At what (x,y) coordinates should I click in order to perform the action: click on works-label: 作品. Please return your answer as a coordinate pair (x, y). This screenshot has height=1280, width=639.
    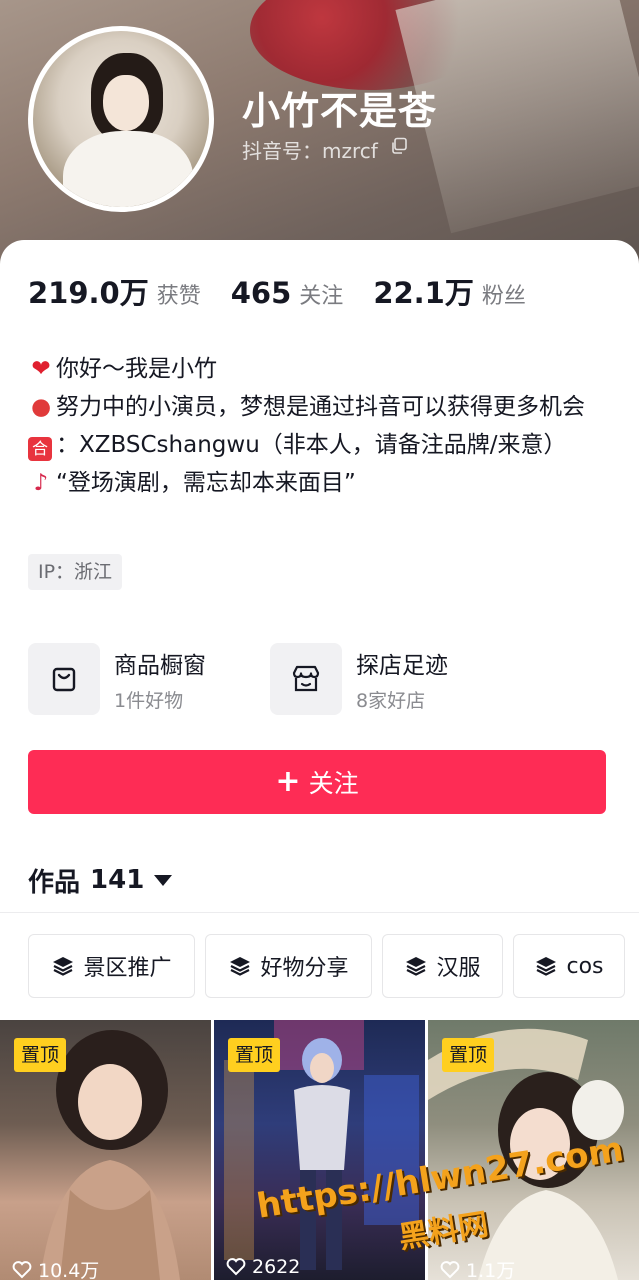
    Looking at the image, I should click on (54, 882).